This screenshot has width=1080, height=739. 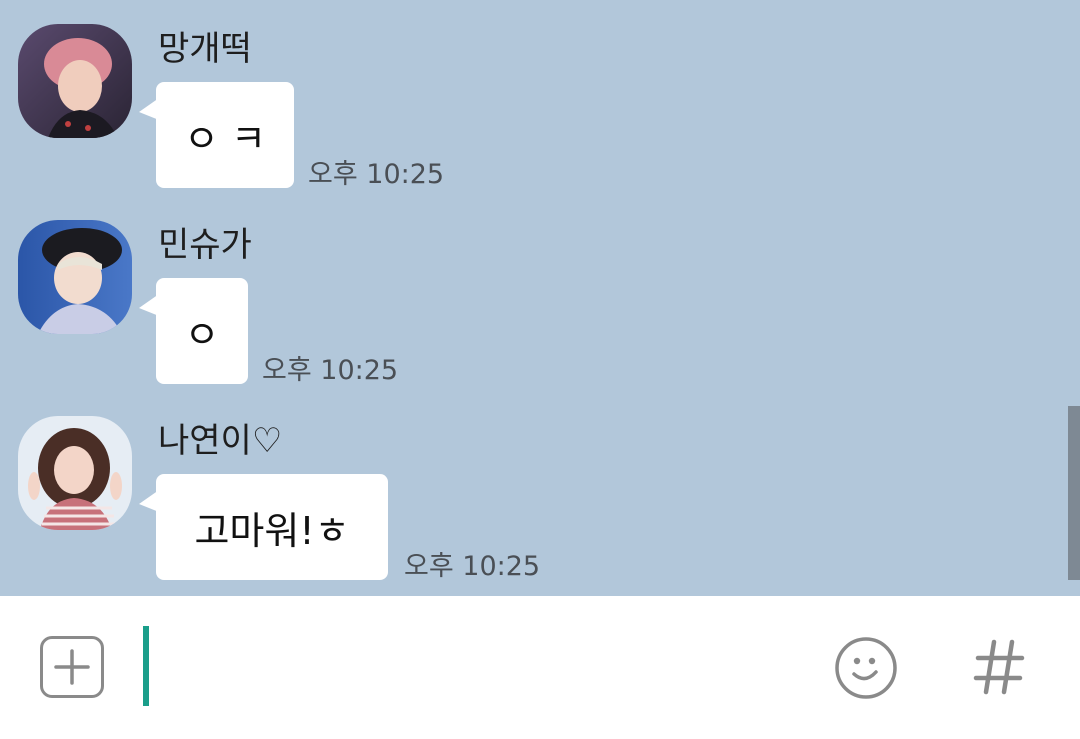 I want to click on message-bubble: 고마워!ㅎ, so click(x=272, y=527).